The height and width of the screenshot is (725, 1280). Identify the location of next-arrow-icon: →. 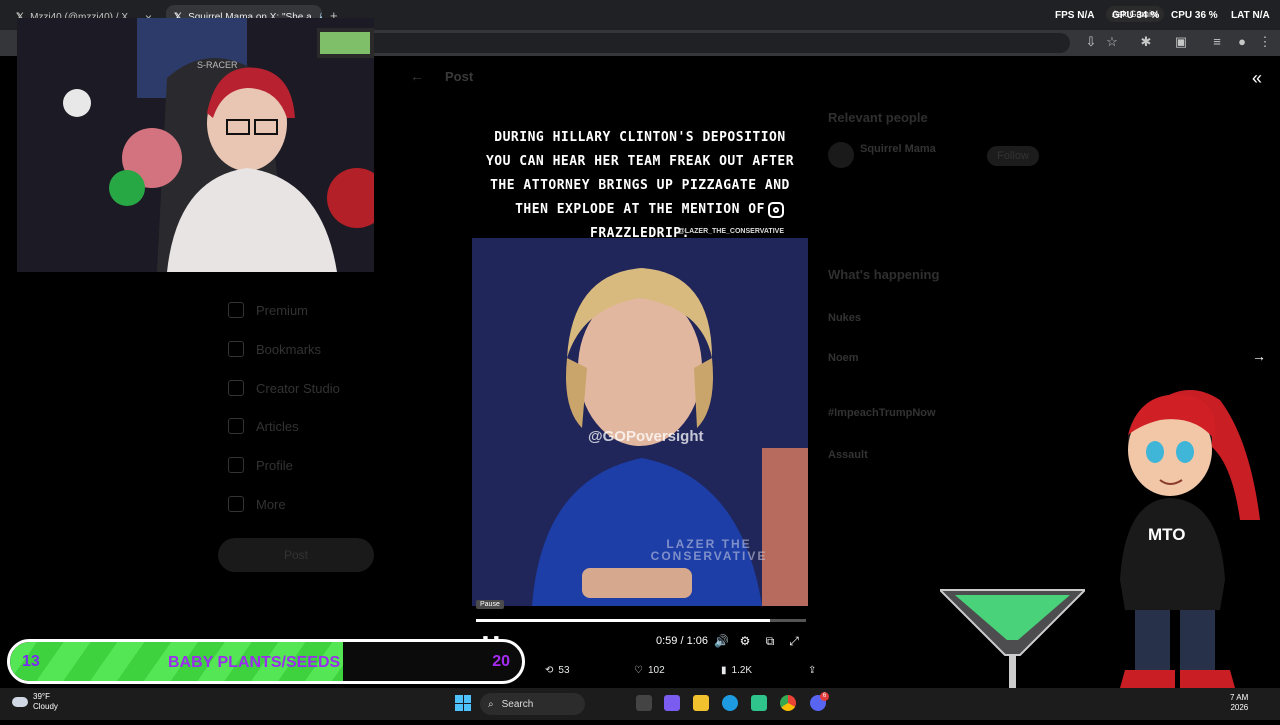
(1259, 356).